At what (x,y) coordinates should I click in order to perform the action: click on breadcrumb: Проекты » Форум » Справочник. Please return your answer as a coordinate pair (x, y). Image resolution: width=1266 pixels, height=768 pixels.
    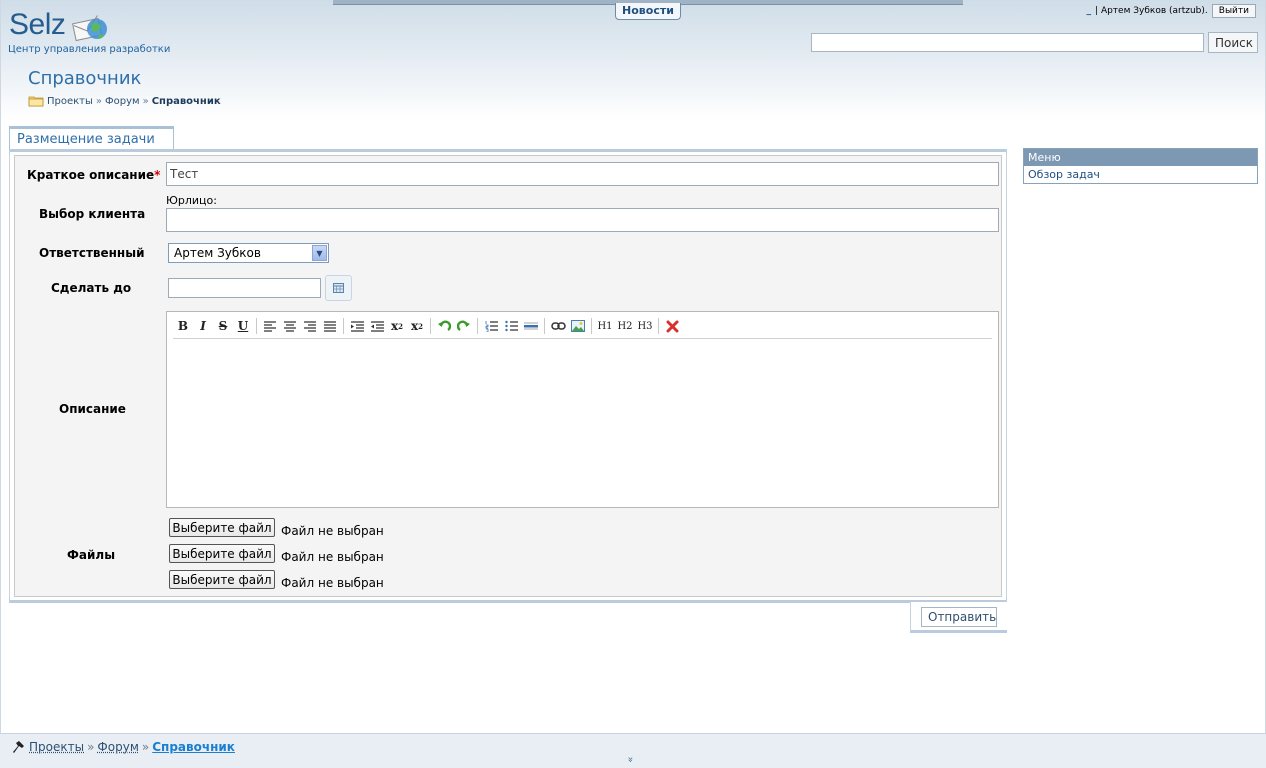
    Looking at the image, I should click on (124, 101).